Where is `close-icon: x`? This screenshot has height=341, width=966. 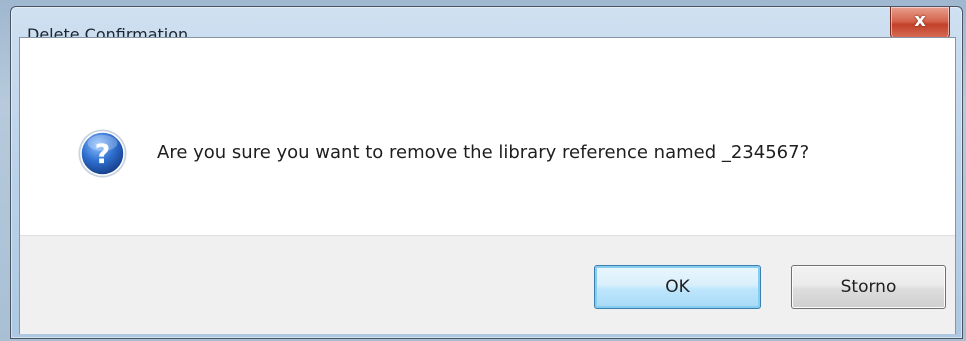 close-icon: x is located at coordinates (920, 20).